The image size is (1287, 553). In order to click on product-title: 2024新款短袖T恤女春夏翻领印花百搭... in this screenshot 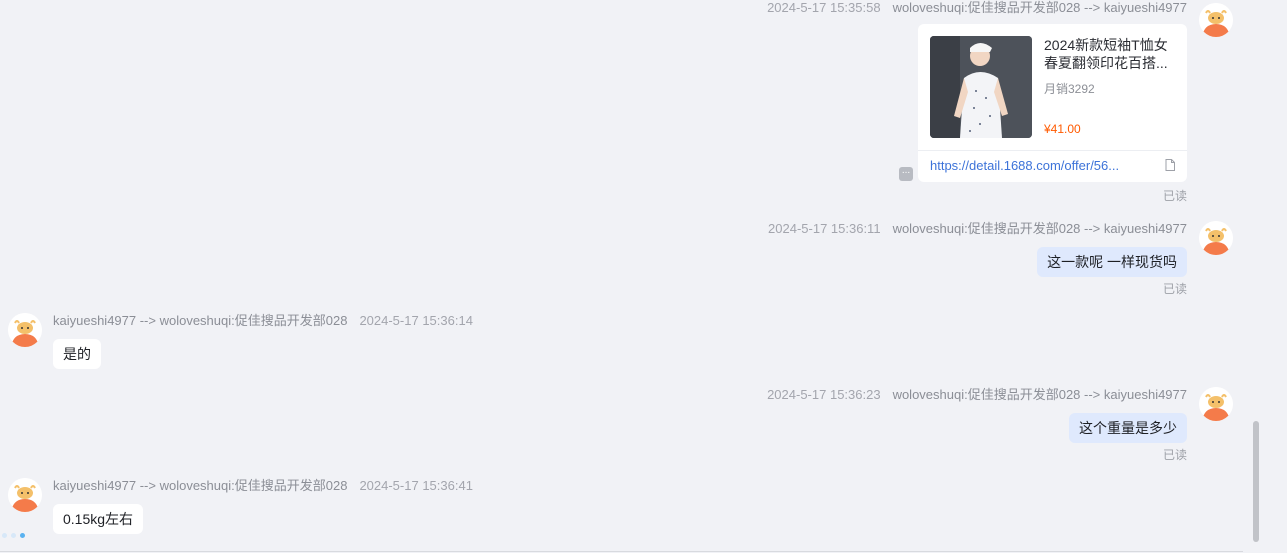, I will do `click(1110, 54)`.